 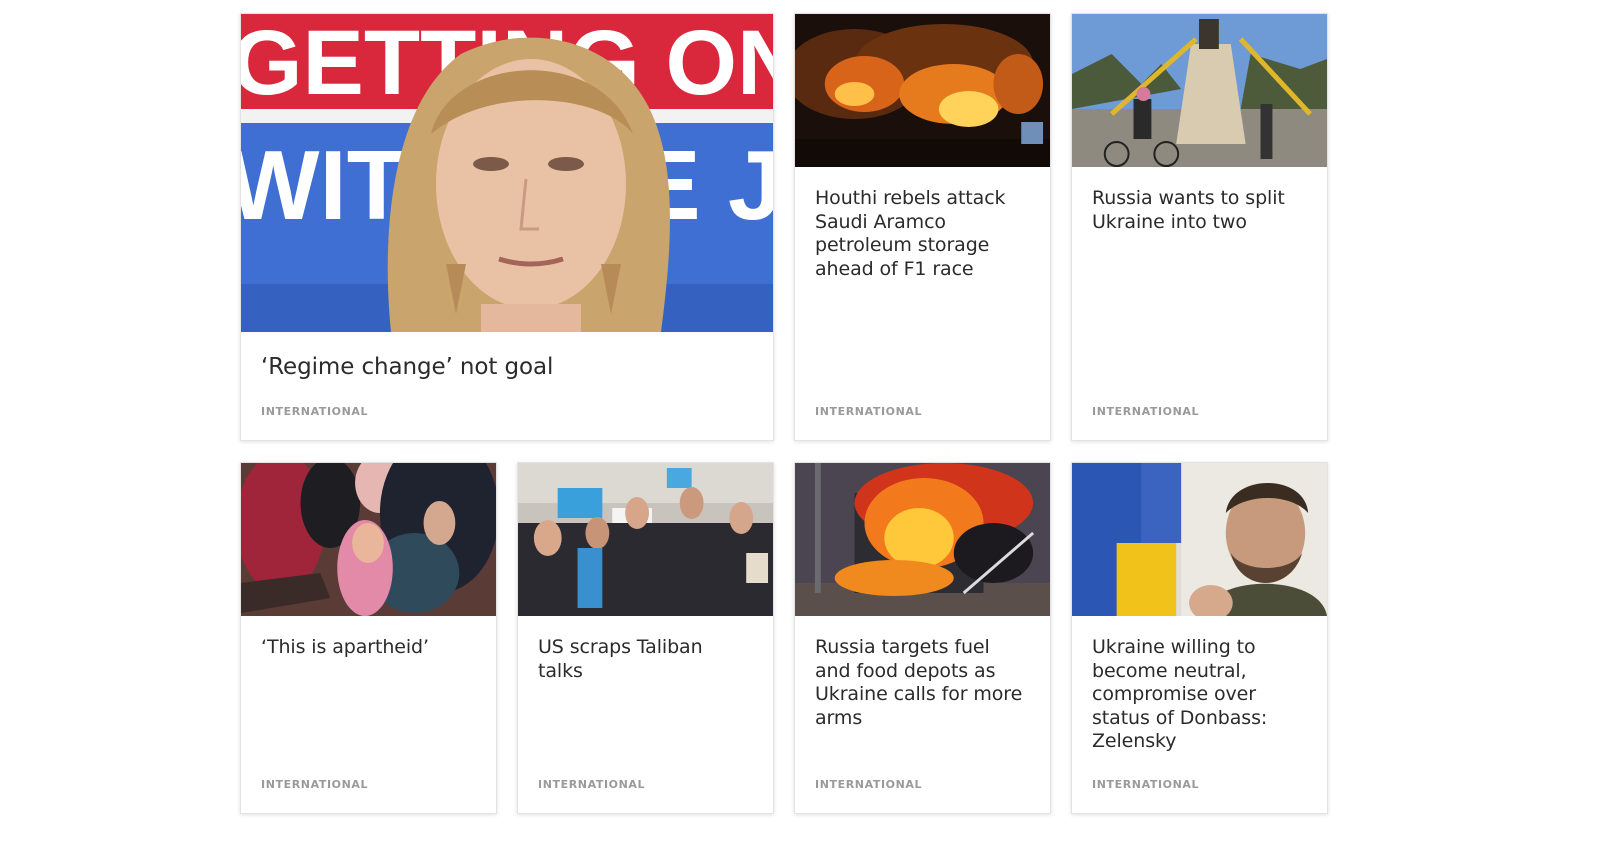 I want to click on article-card-taliban-talks: US scraps Taliban talks INTERNATIONAL, so click(x=645, y=638).